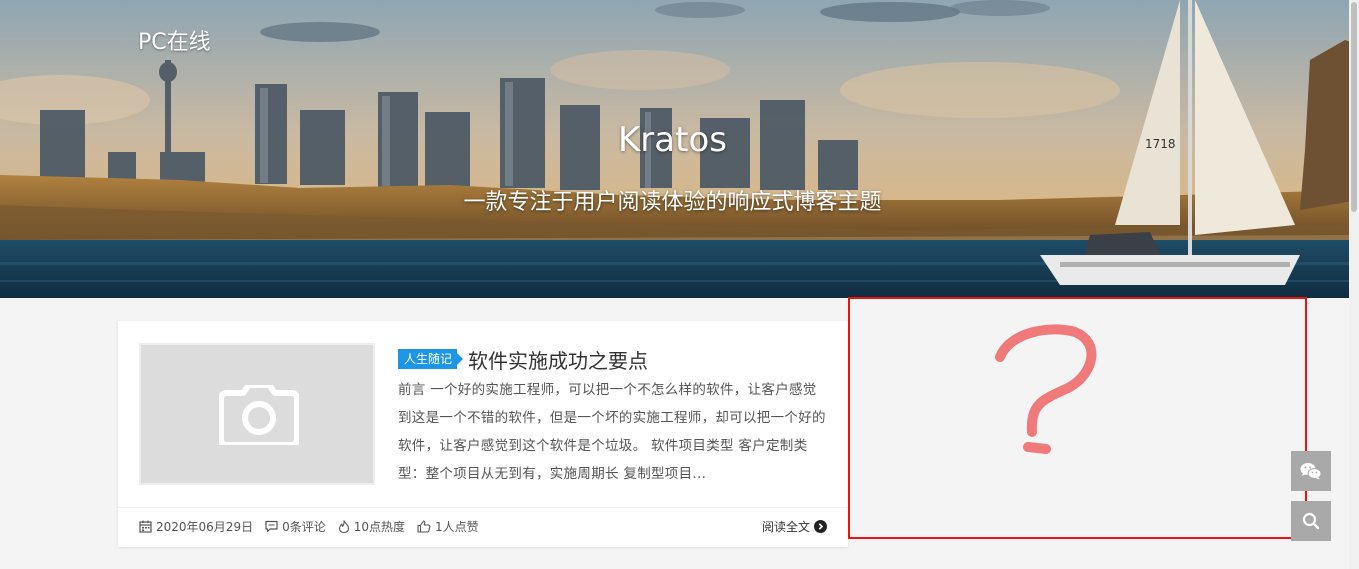 This screenshot has height=569, width=1359. What do you see at coordinates (483, 507) in the screenshot?
I see `card-divider` at bounding box center [483, 507].